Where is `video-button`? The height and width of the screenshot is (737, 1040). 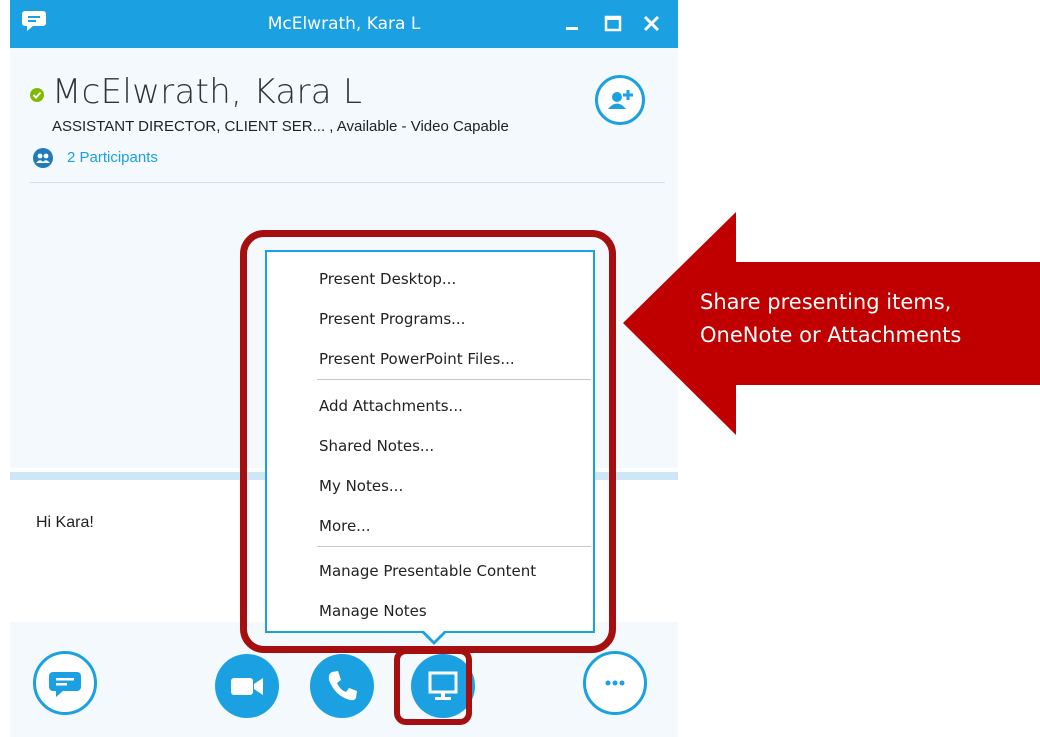
video-button is located at coordinates (247, 686).